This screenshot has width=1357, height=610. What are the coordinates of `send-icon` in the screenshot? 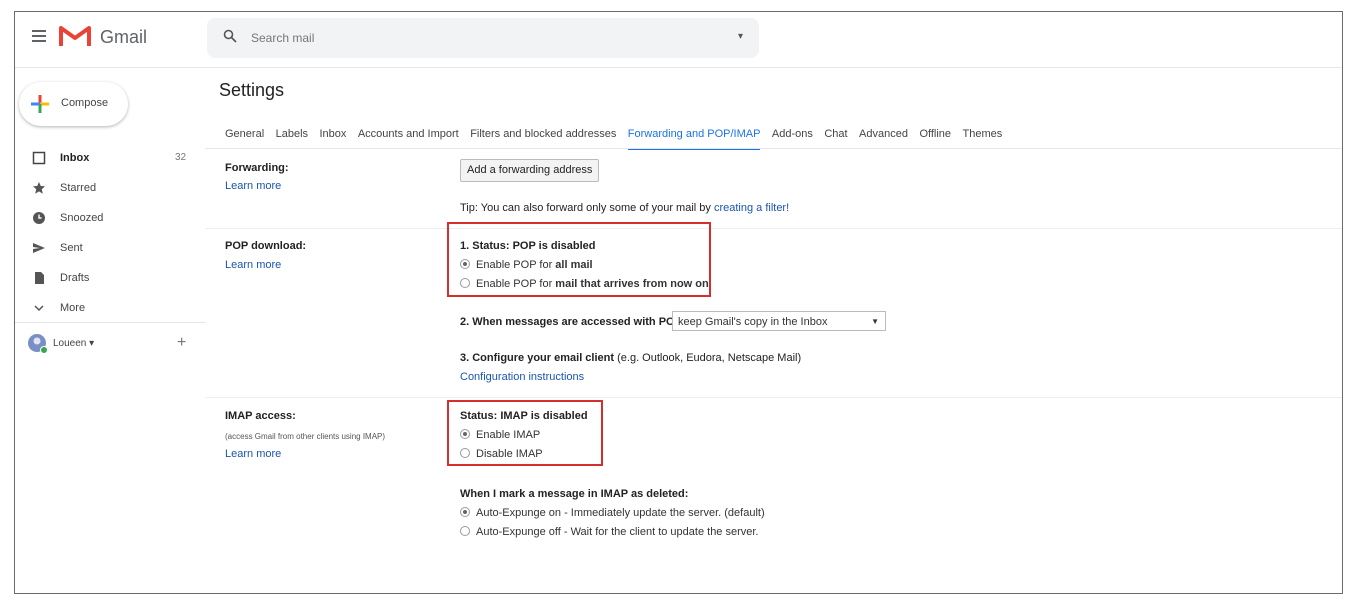 It's located at (39, 248).